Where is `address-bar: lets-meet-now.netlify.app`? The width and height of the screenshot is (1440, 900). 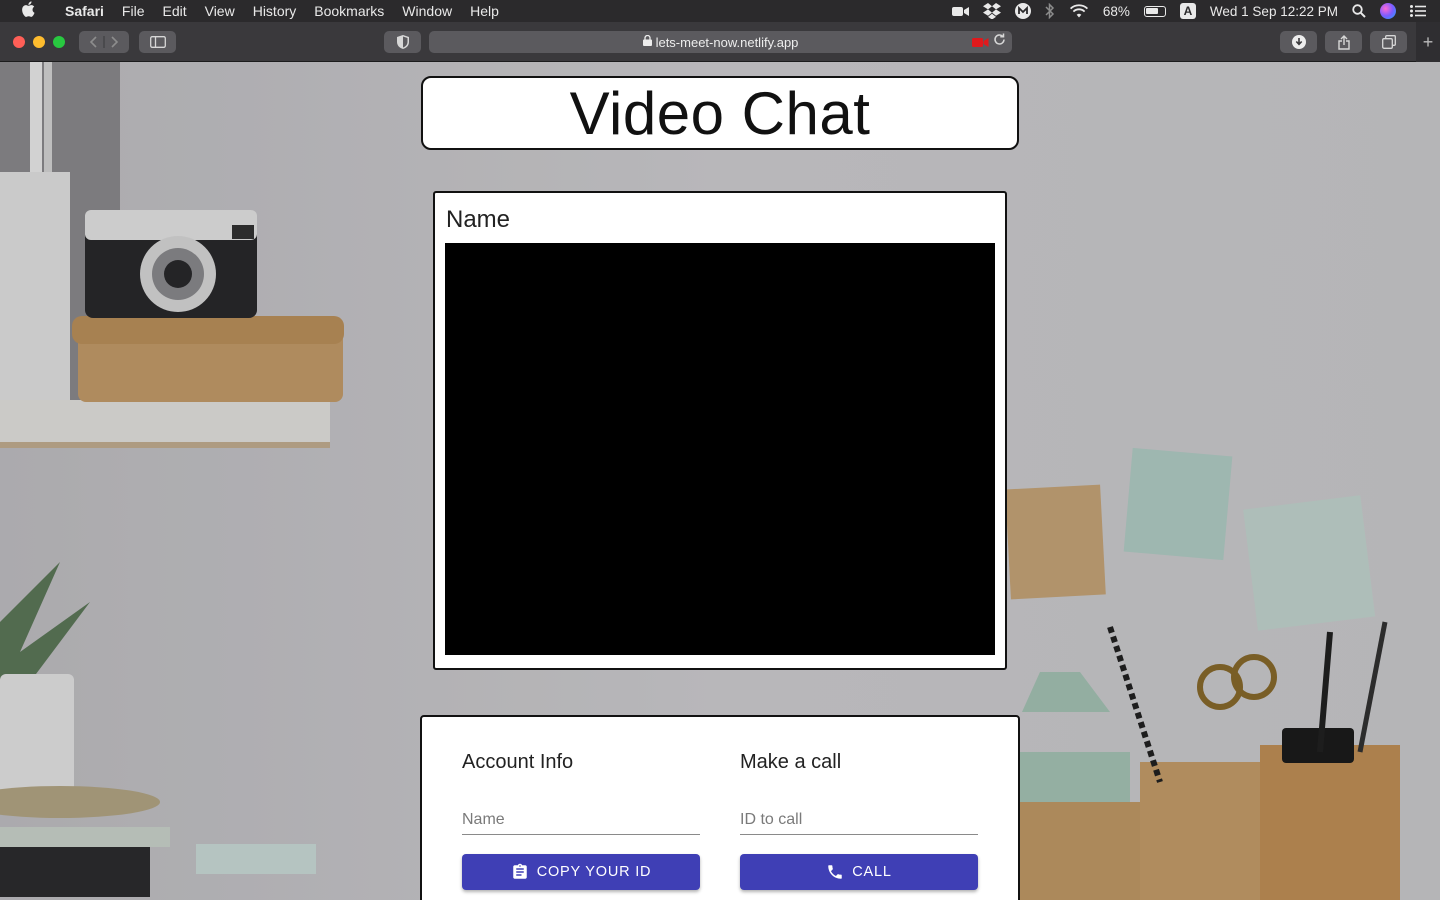
address-bar: lets-meet-now.netlify.app is located at coordinates (720, 42).